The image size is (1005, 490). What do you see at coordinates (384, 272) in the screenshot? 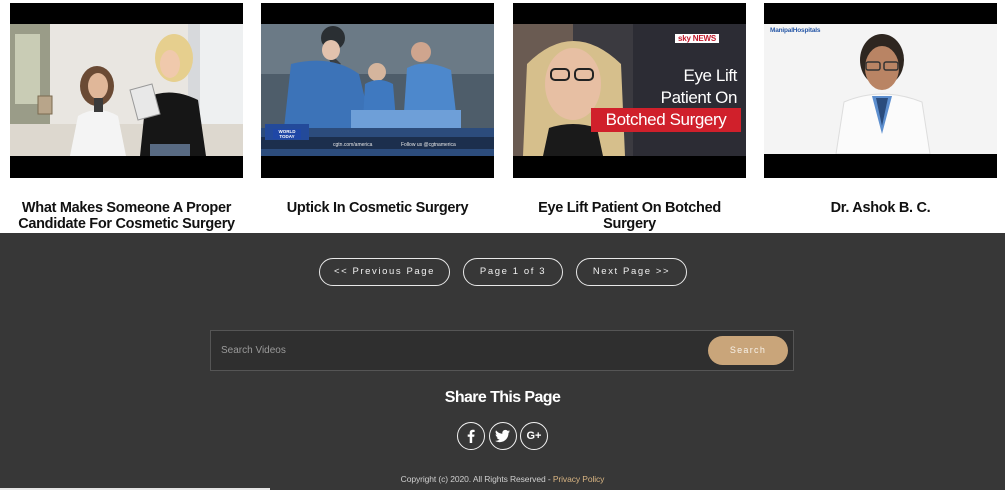
I see `previous-page-button: << Previous Page` at bounding box center [384, 272].